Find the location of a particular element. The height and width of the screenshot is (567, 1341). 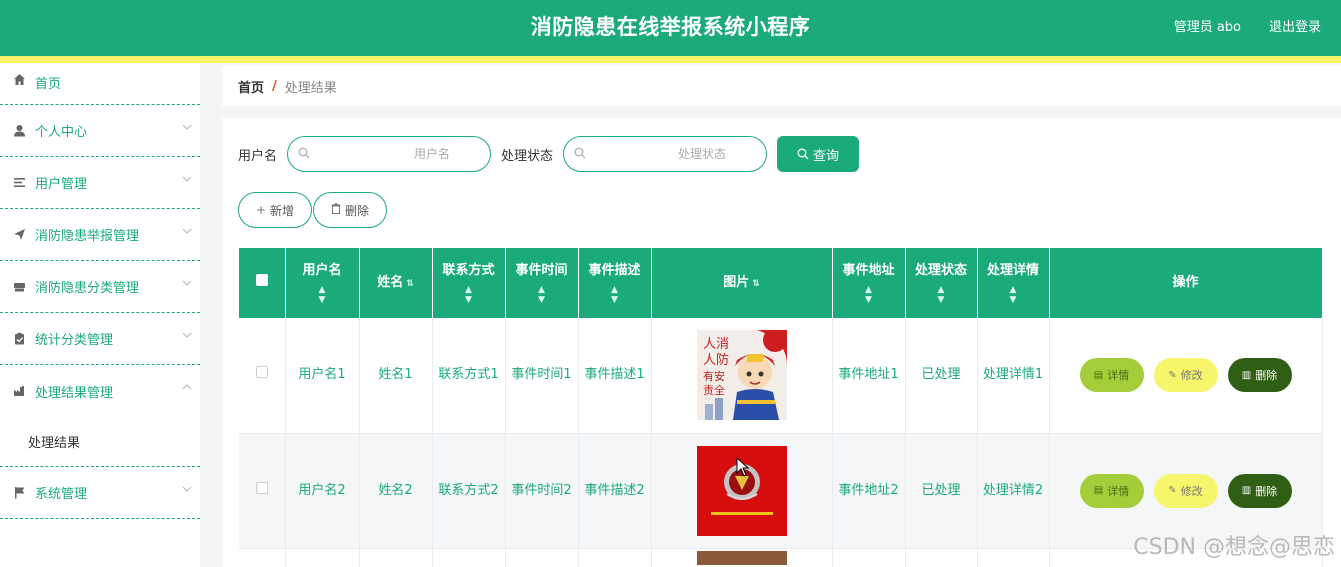

cell-name: 姓名1 is located at coordinates (396, 376).